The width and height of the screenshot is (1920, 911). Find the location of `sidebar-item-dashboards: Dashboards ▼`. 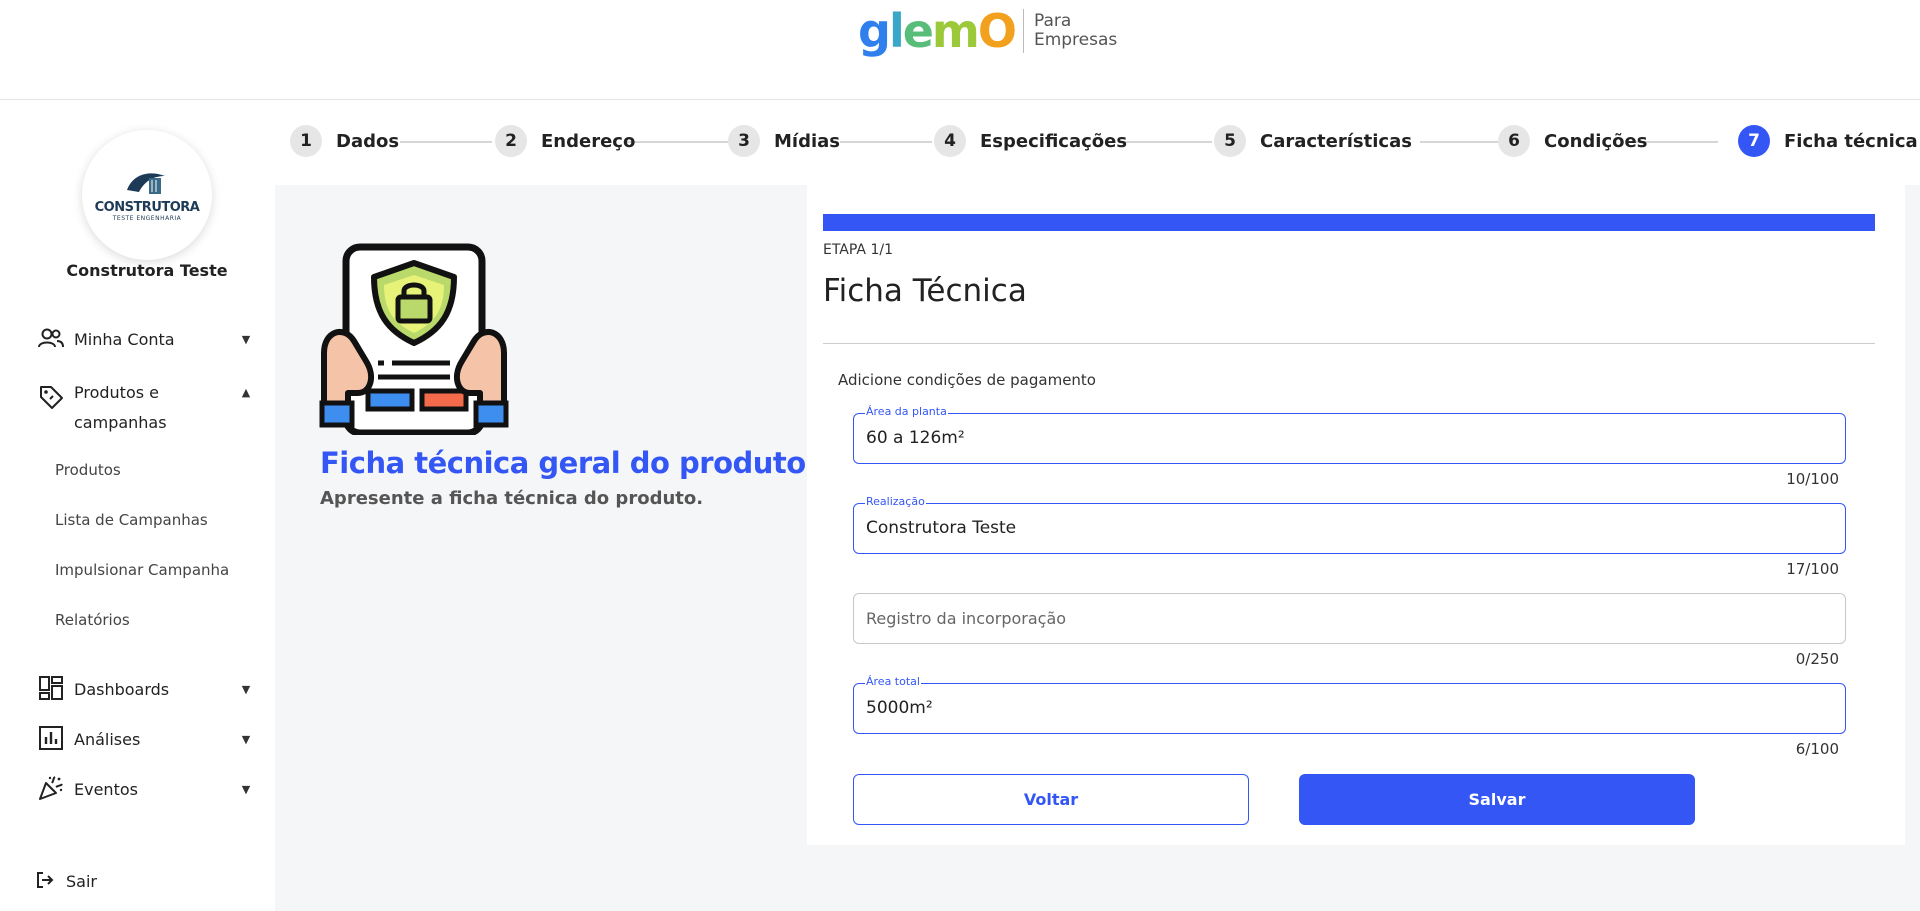

sidebar-item-dashboards: Dashboards ▼ is located at coordinates (146, 690).